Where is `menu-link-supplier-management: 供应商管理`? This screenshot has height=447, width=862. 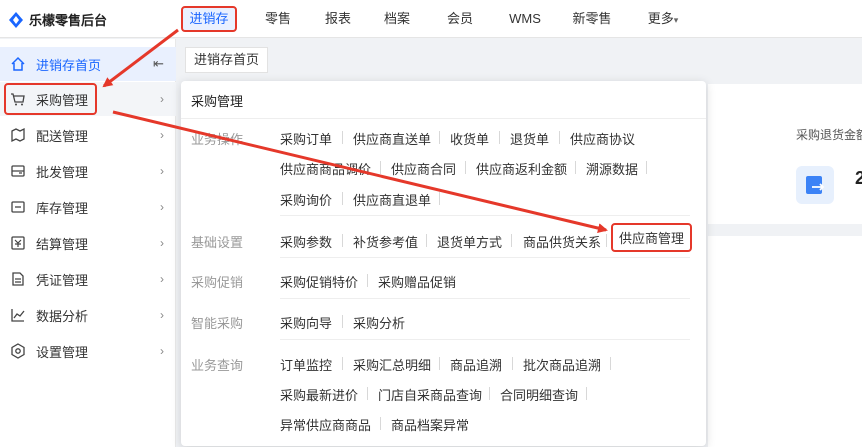 menu-link-supplier-management: 供应商管理 is located at coordinates (652, 237).